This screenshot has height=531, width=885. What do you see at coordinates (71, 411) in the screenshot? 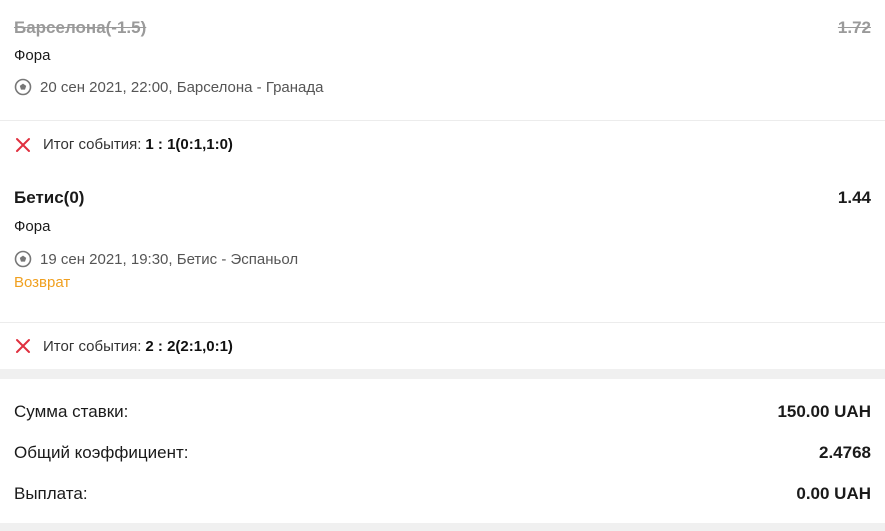
I see `stake-label: Сумма ставки:` at bounding box center [71, 411].